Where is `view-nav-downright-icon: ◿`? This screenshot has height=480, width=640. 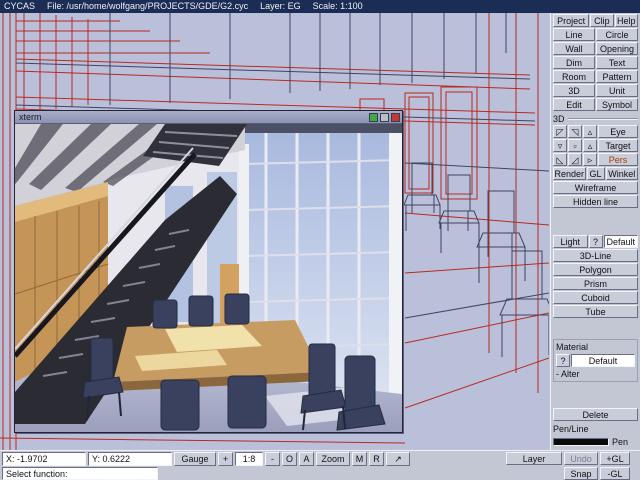
view-nav-downright-icon: ◿ is located at coordinates (575, 159).